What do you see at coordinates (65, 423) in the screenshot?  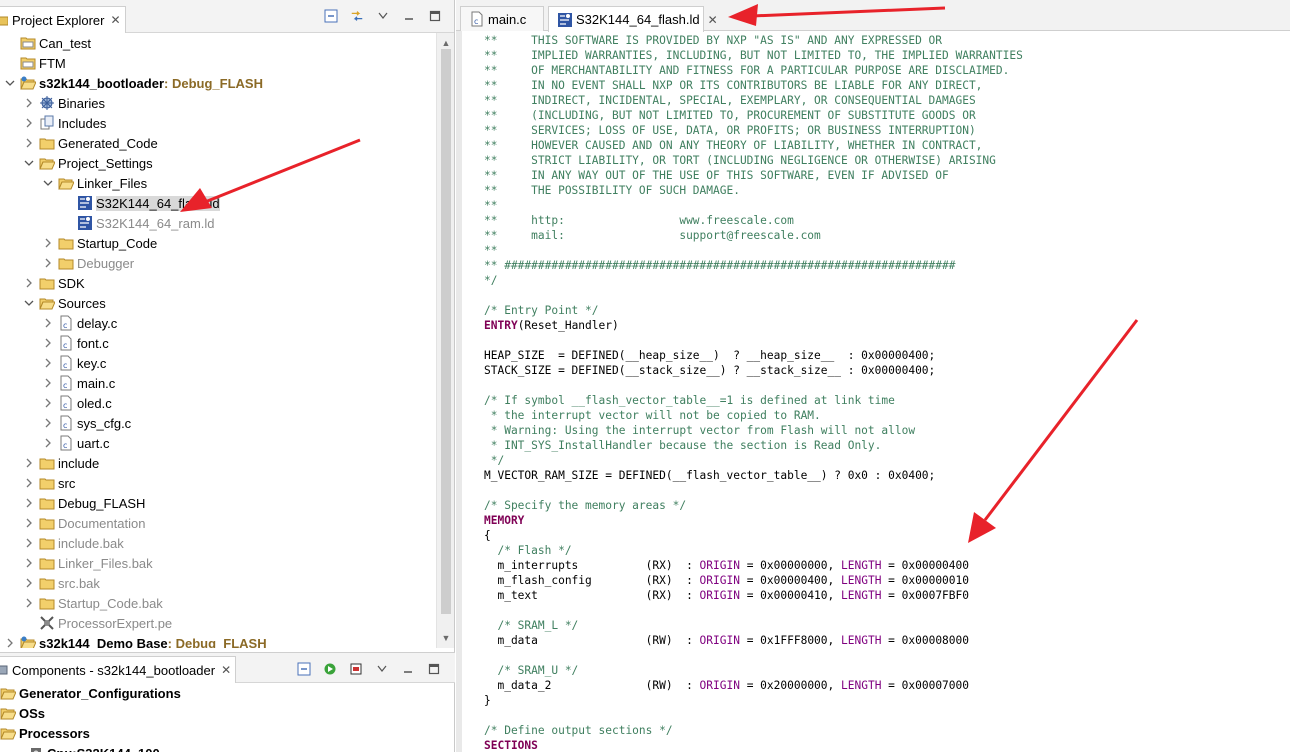 I see `tree-item: c sys_cfg.c` at bounding box center [65, 423].